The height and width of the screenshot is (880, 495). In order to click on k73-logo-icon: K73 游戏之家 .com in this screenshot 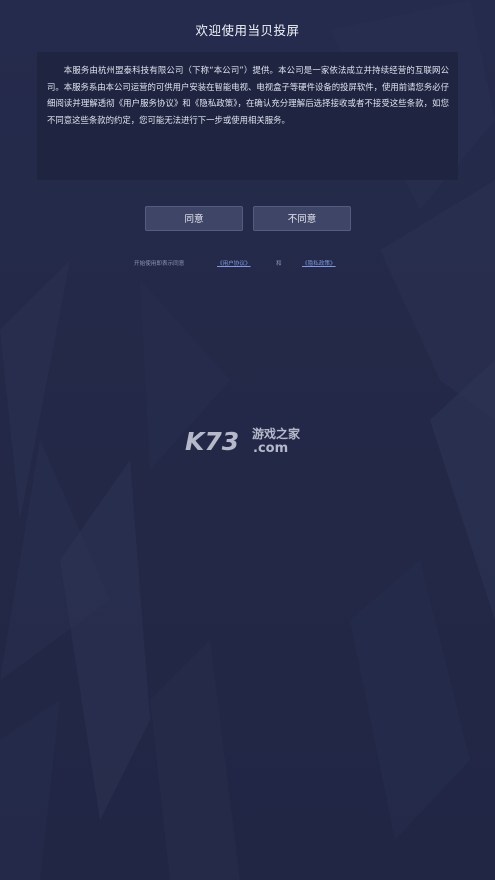, I will do `click(243, 441)`.